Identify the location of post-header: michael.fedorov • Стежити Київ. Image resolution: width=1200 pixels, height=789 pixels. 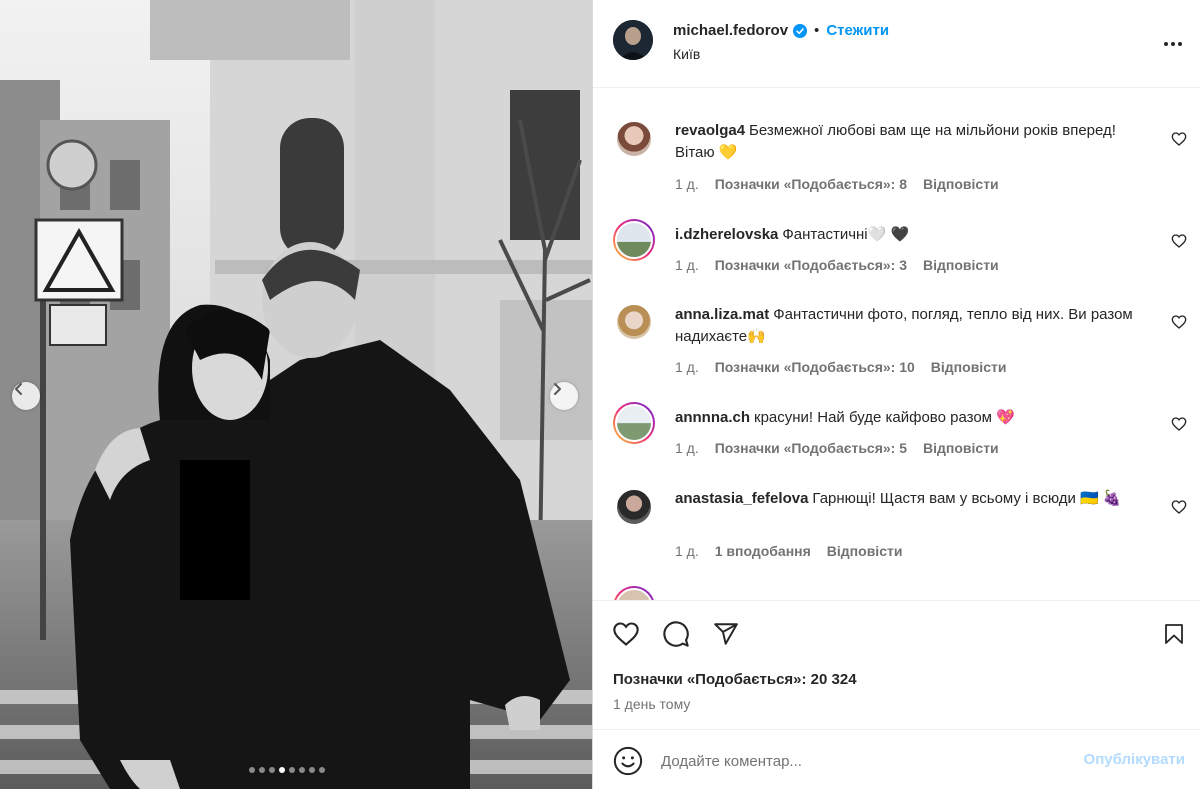
(896, 44).